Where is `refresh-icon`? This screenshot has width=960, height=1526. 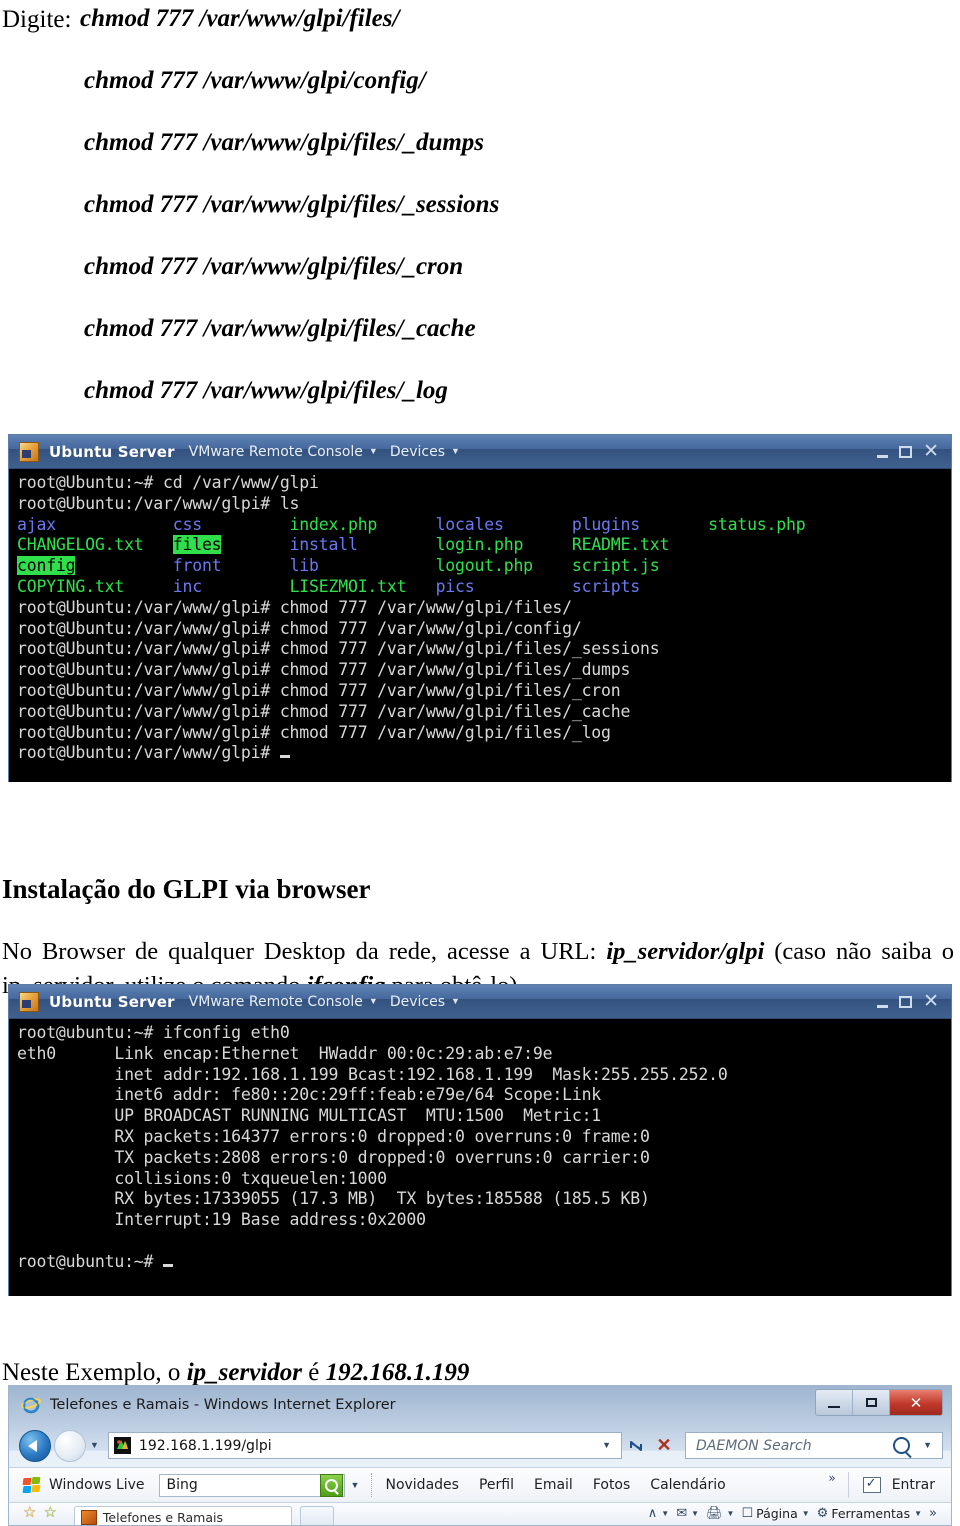 refresh-icon is located at coordinates (636, 1445).